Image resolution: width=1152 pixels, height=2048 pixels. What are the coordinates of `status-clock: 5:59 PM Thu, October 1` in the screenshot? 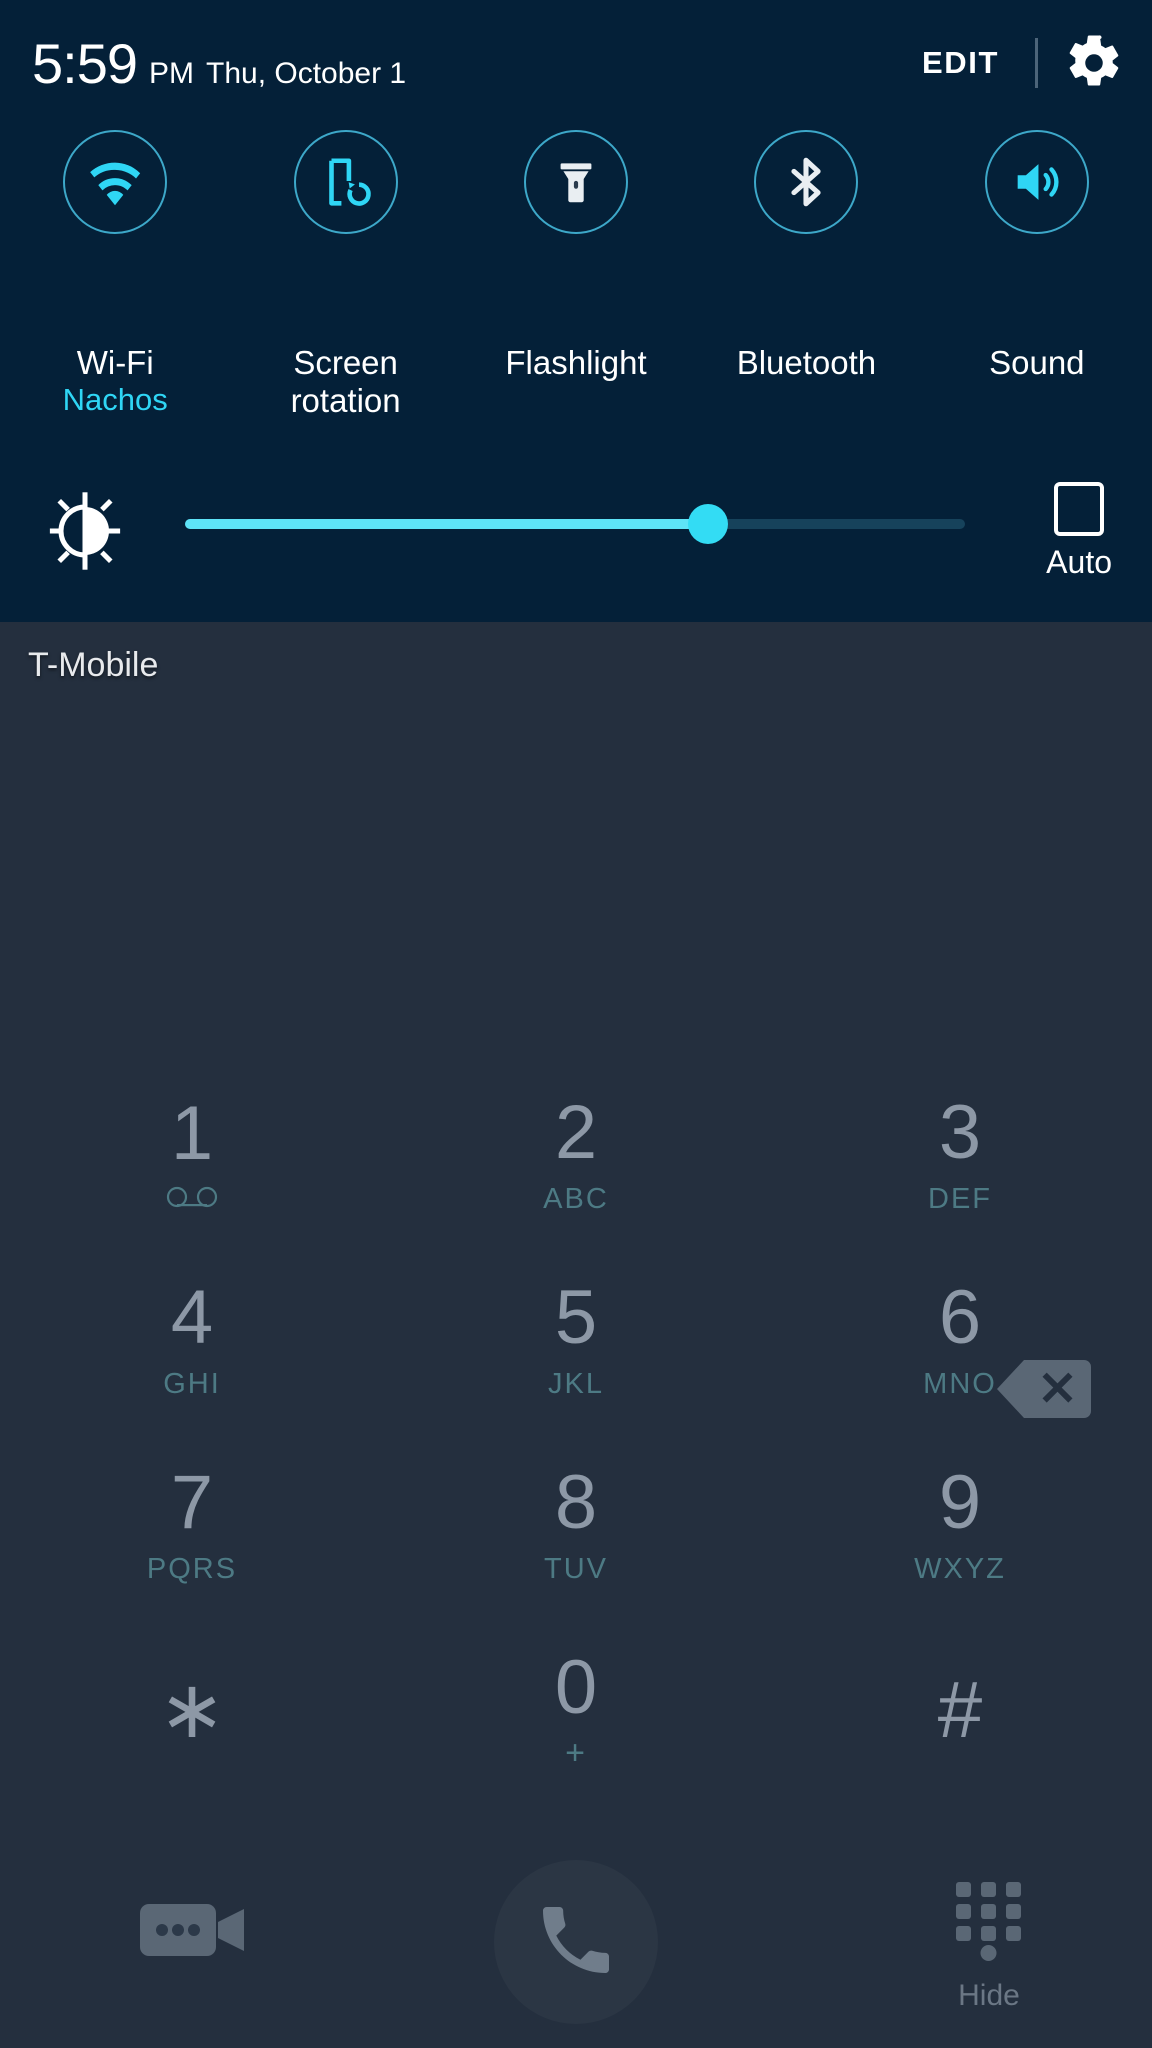 It's located at (219, 64).